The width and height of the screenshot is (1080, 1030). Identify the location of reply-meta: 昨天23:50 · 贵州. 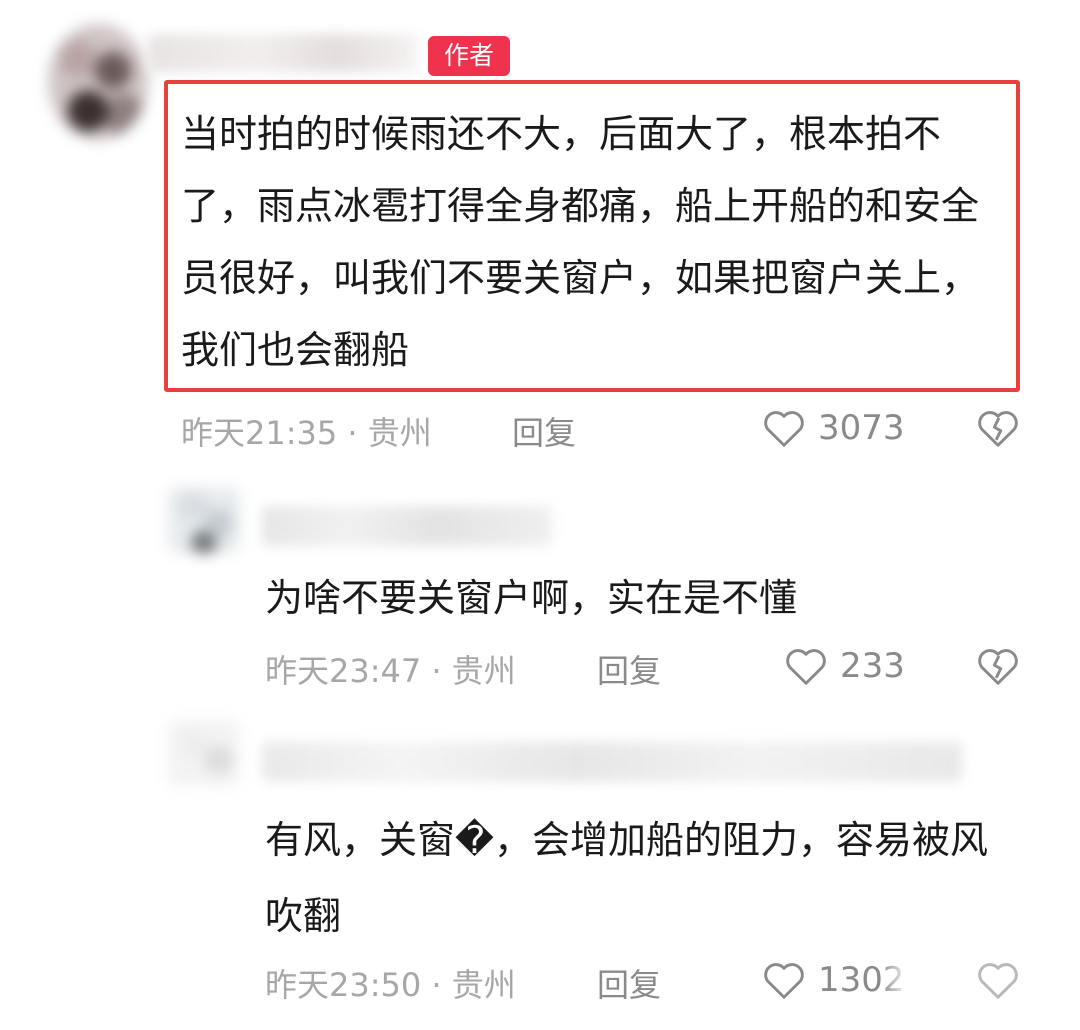
(390, 983).